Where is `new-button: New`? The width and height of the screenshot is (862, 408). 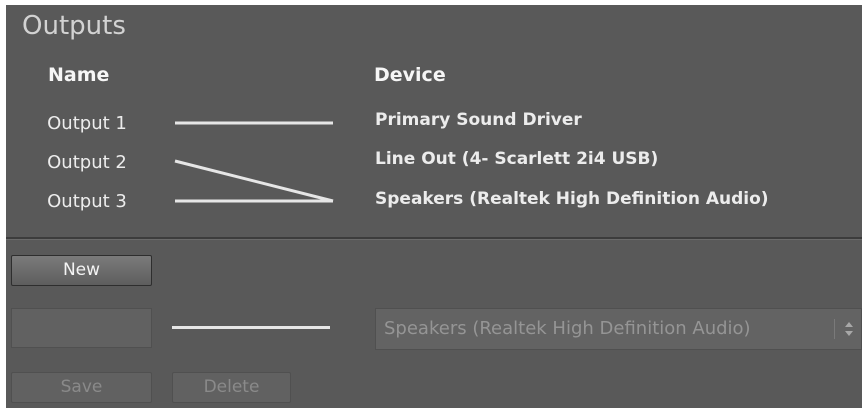
new-button: New is located at coordinates (81, 270).